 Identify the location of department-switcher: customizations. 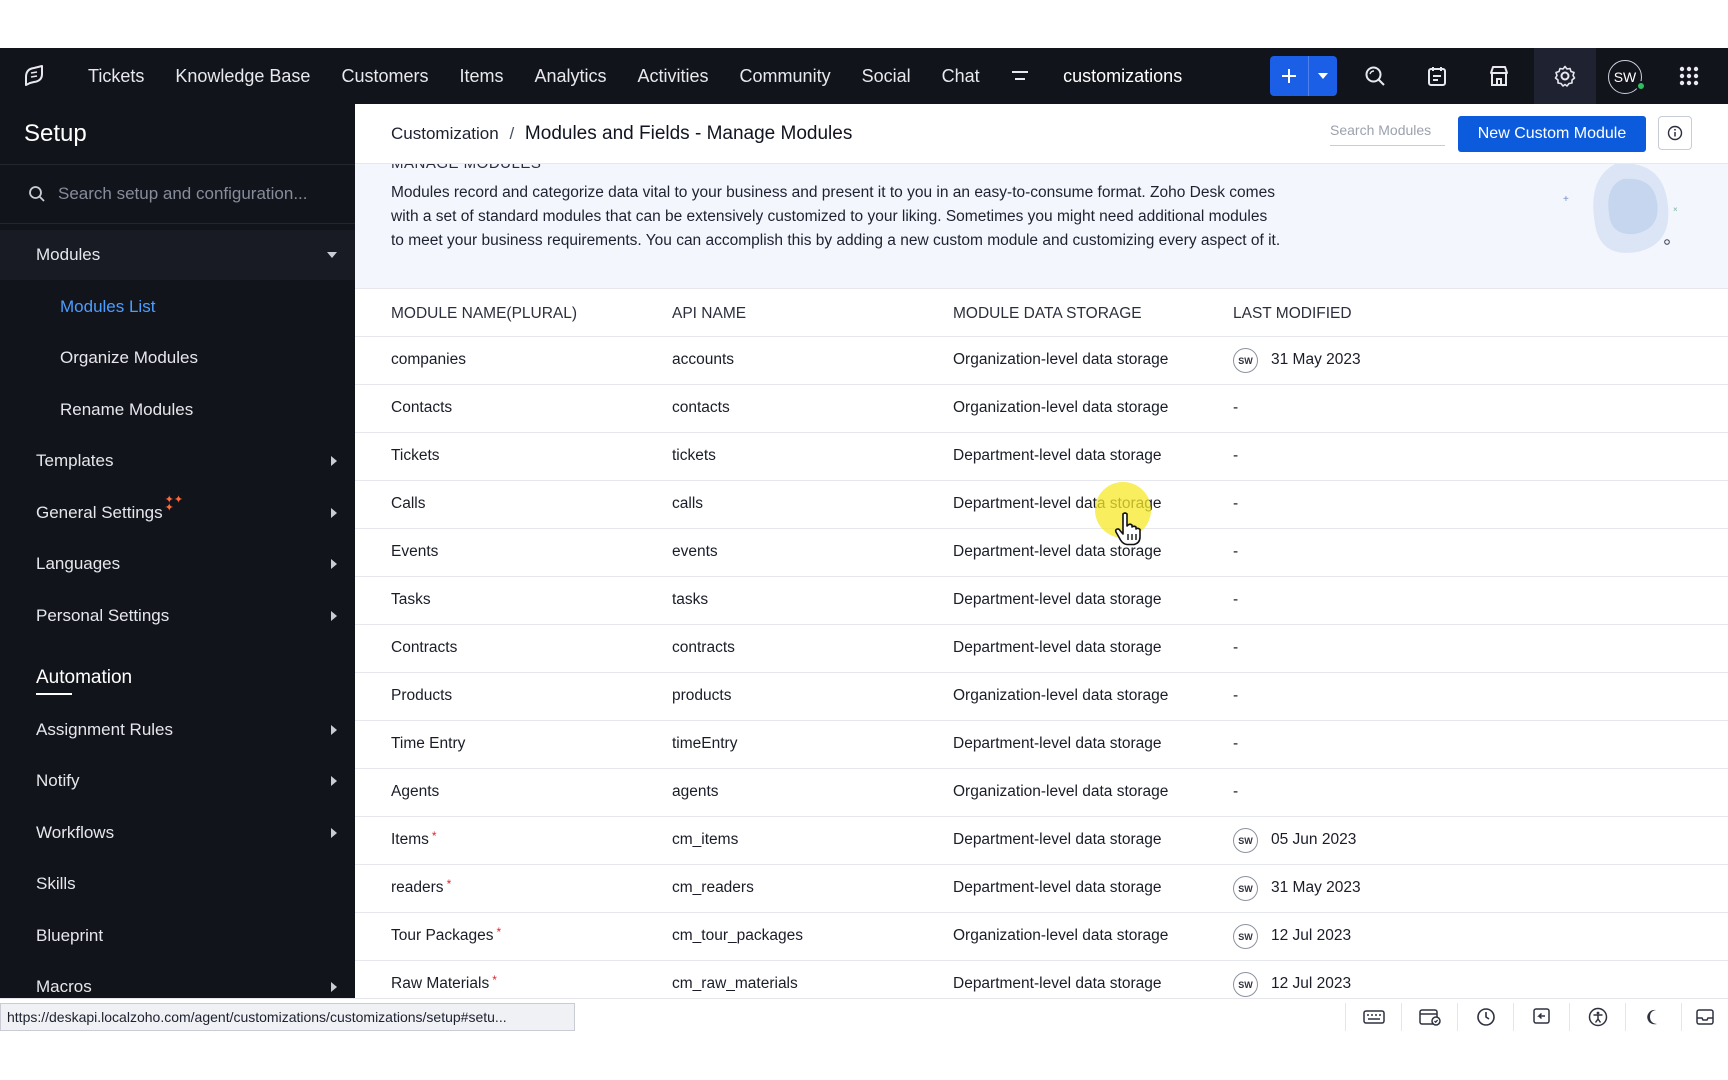
(1122, 76).